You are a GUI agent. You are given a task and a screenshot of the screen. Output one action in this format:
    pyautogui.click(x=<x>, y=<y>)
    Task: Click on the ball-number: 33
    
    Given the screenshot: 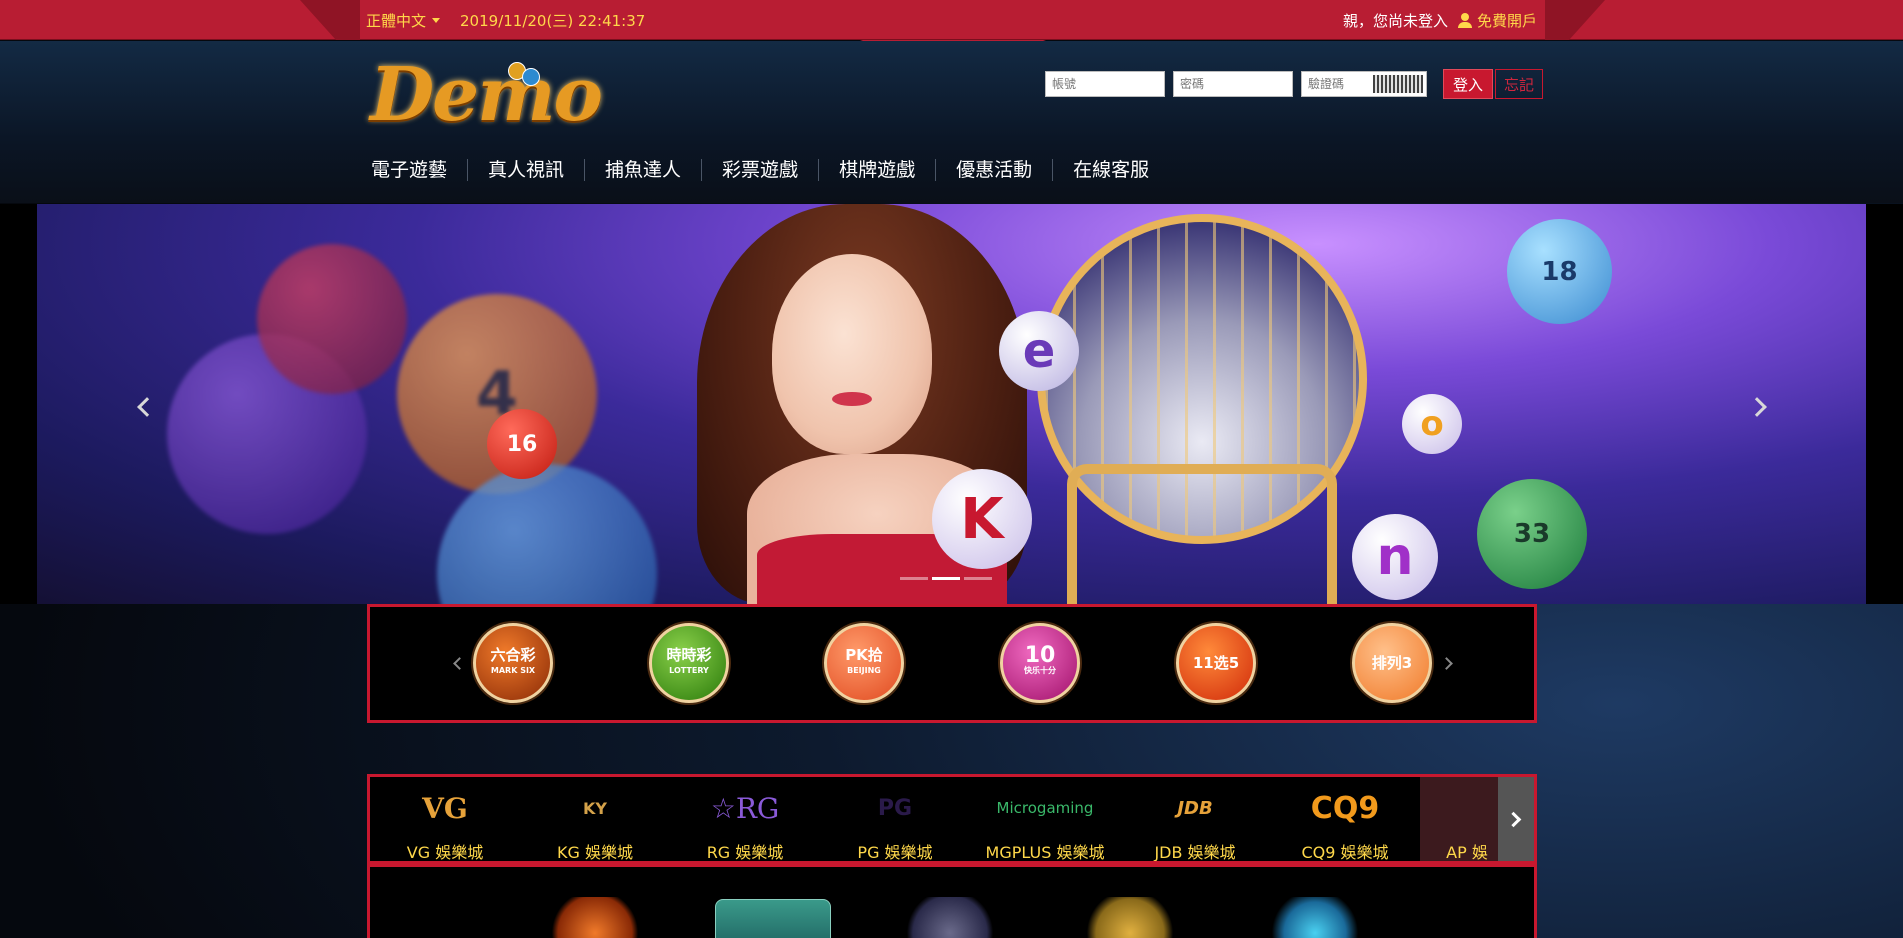 What is the action you would take?
    pyautogui.click(x=1532, y=534)
    